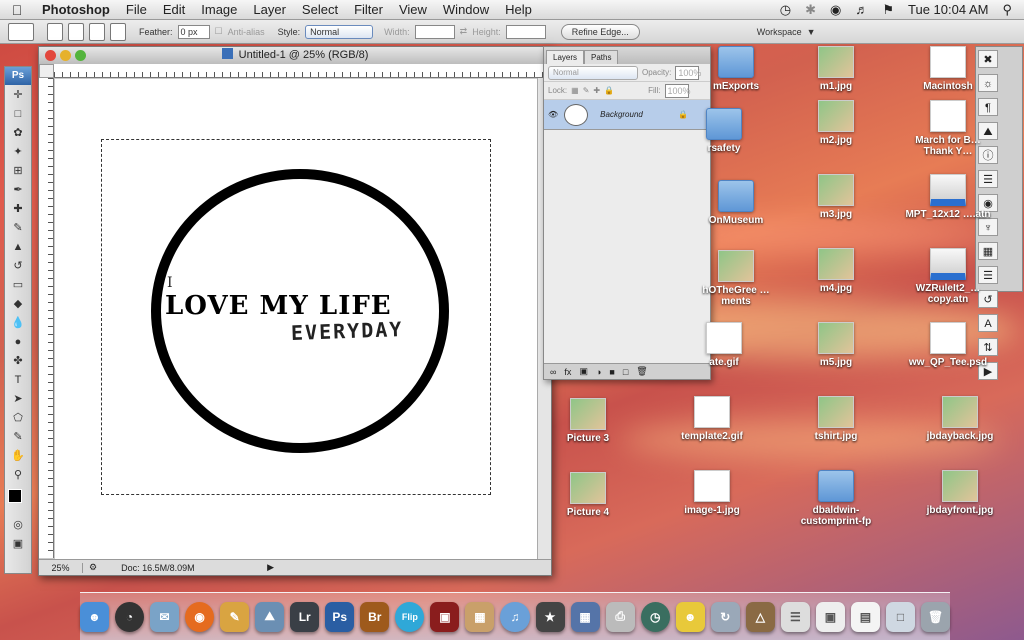 The height and width of the screenshot is (640, 1024). I want to click on menu-file: File, so click(136, 10).